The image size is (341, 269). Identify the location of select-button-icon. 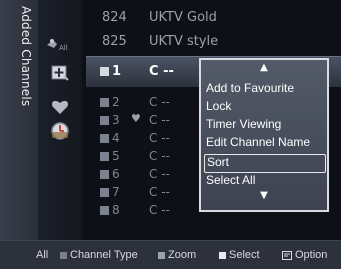
(222, 255).